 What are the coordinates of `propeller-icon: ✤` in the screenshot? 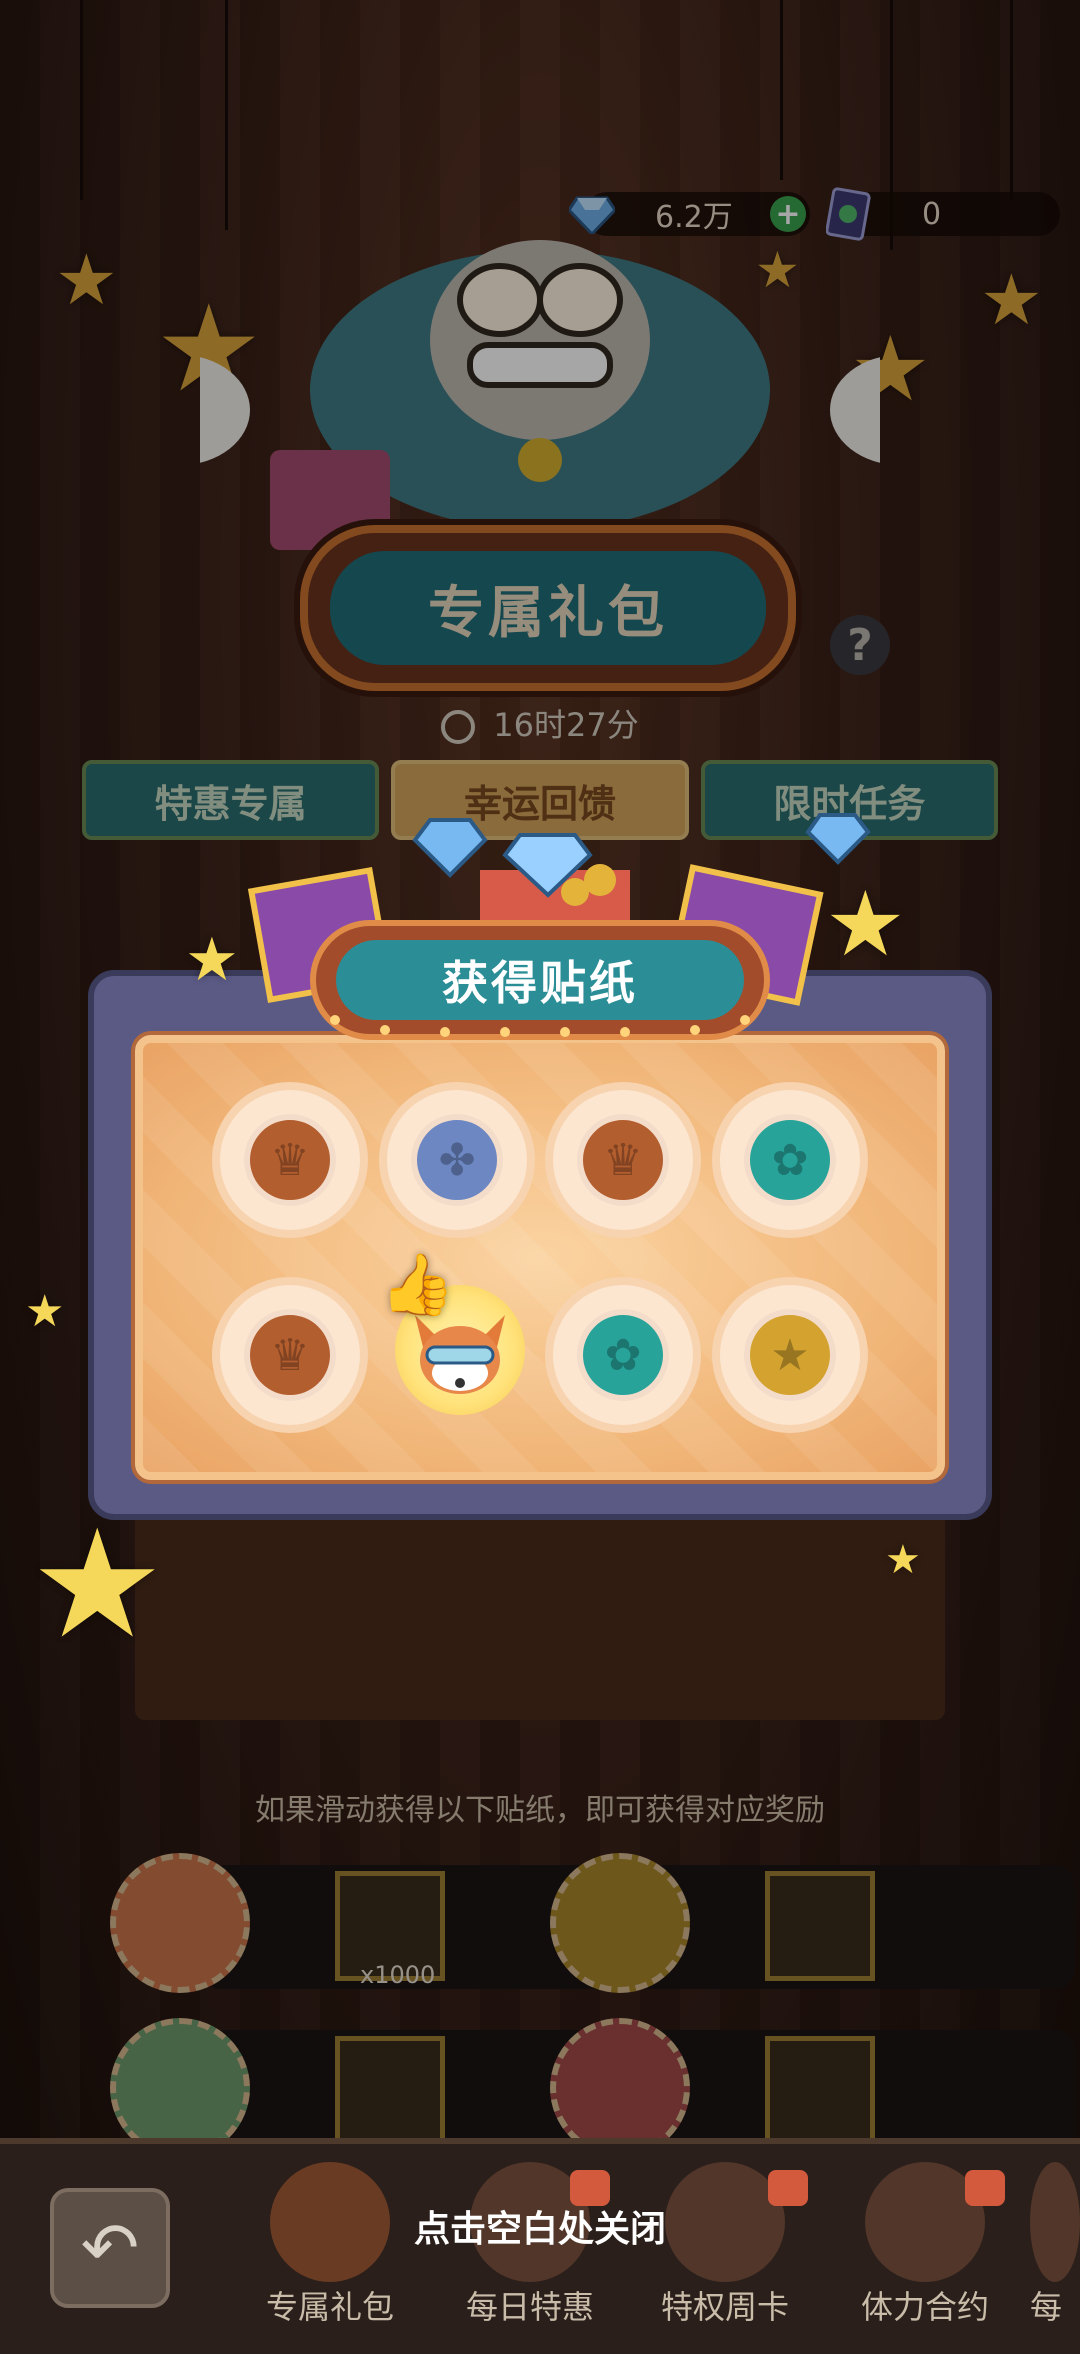 It's located at (457, 1160).